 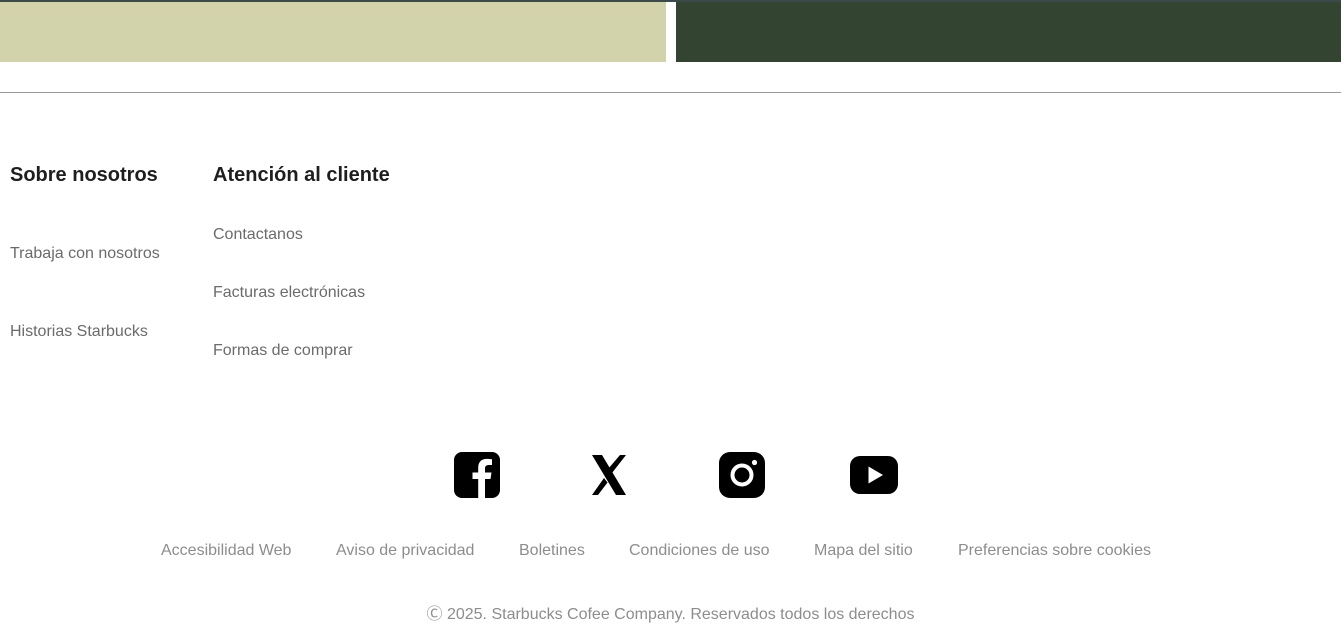 What do you see at coordinates (1054, 551) in the screenshot?
I see `link-preferencias-cookies: Preferencias sobre cookies` at bounding box center [1054, 551].